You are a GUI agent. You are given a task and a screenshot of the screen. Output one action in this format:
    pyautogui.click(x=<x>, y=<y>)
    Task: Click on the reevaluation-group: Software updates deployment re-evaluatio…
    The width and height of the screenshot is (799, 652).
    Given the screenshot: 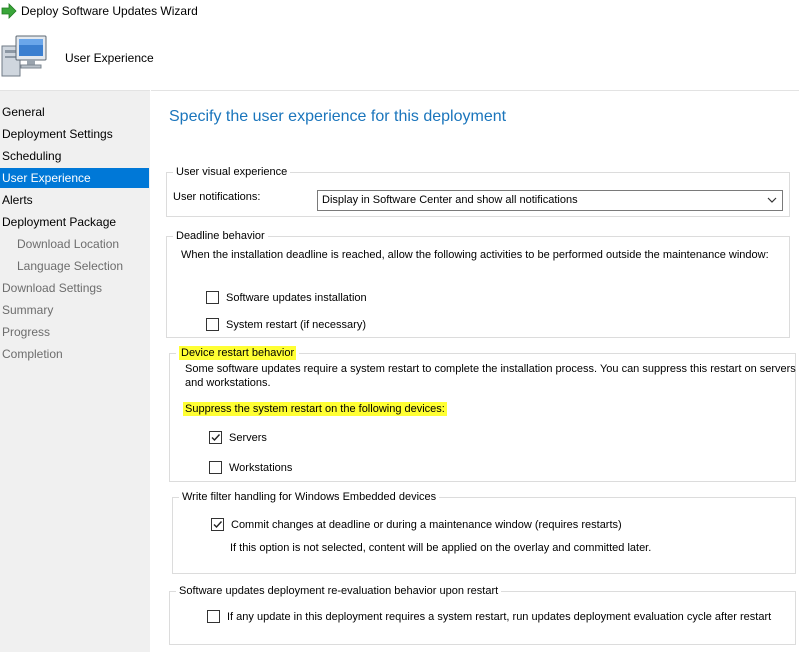 What is the action you would take?
    pyautogui.click(x=482, y=614)
    